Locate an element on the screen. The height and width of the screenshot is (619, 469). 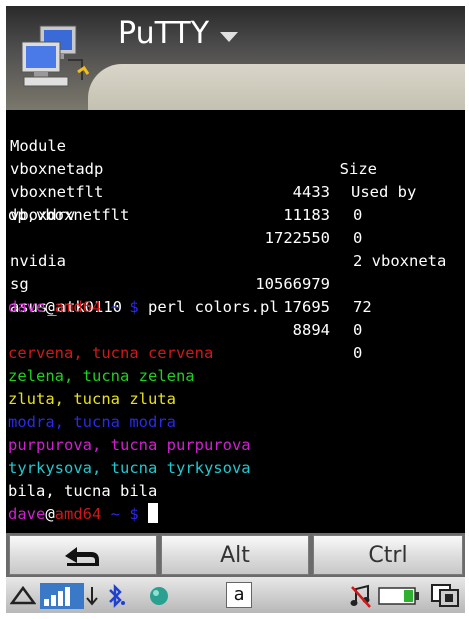
color-line-white: bila, tucna bila is located at coordinates (83, 491).